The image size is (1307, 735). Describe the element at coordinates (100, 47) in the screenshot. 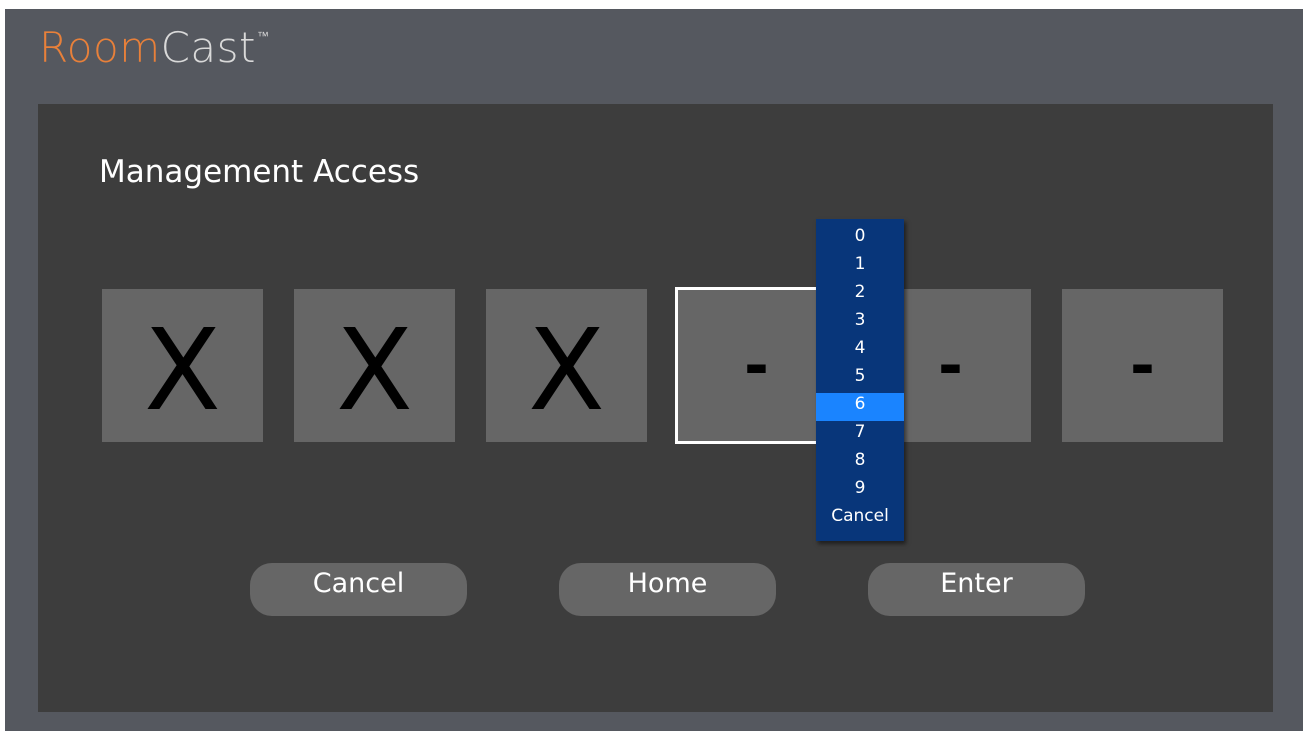

I see `logo-room-text: Room` at that location.